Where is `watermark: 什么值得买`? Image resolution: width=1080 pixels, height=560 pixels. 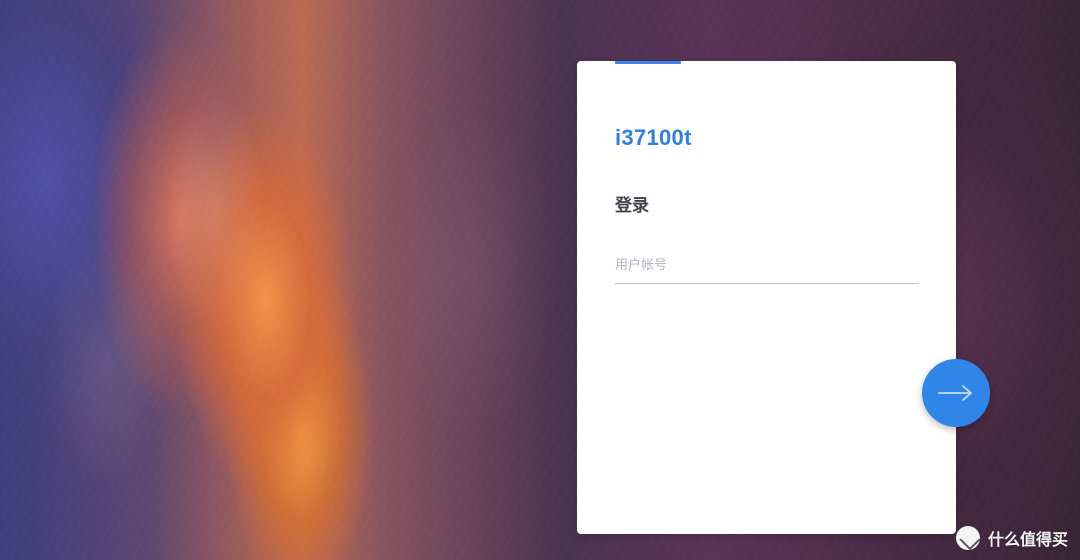
watermark: 什么值得买 is located at coordinates (1011, 538).